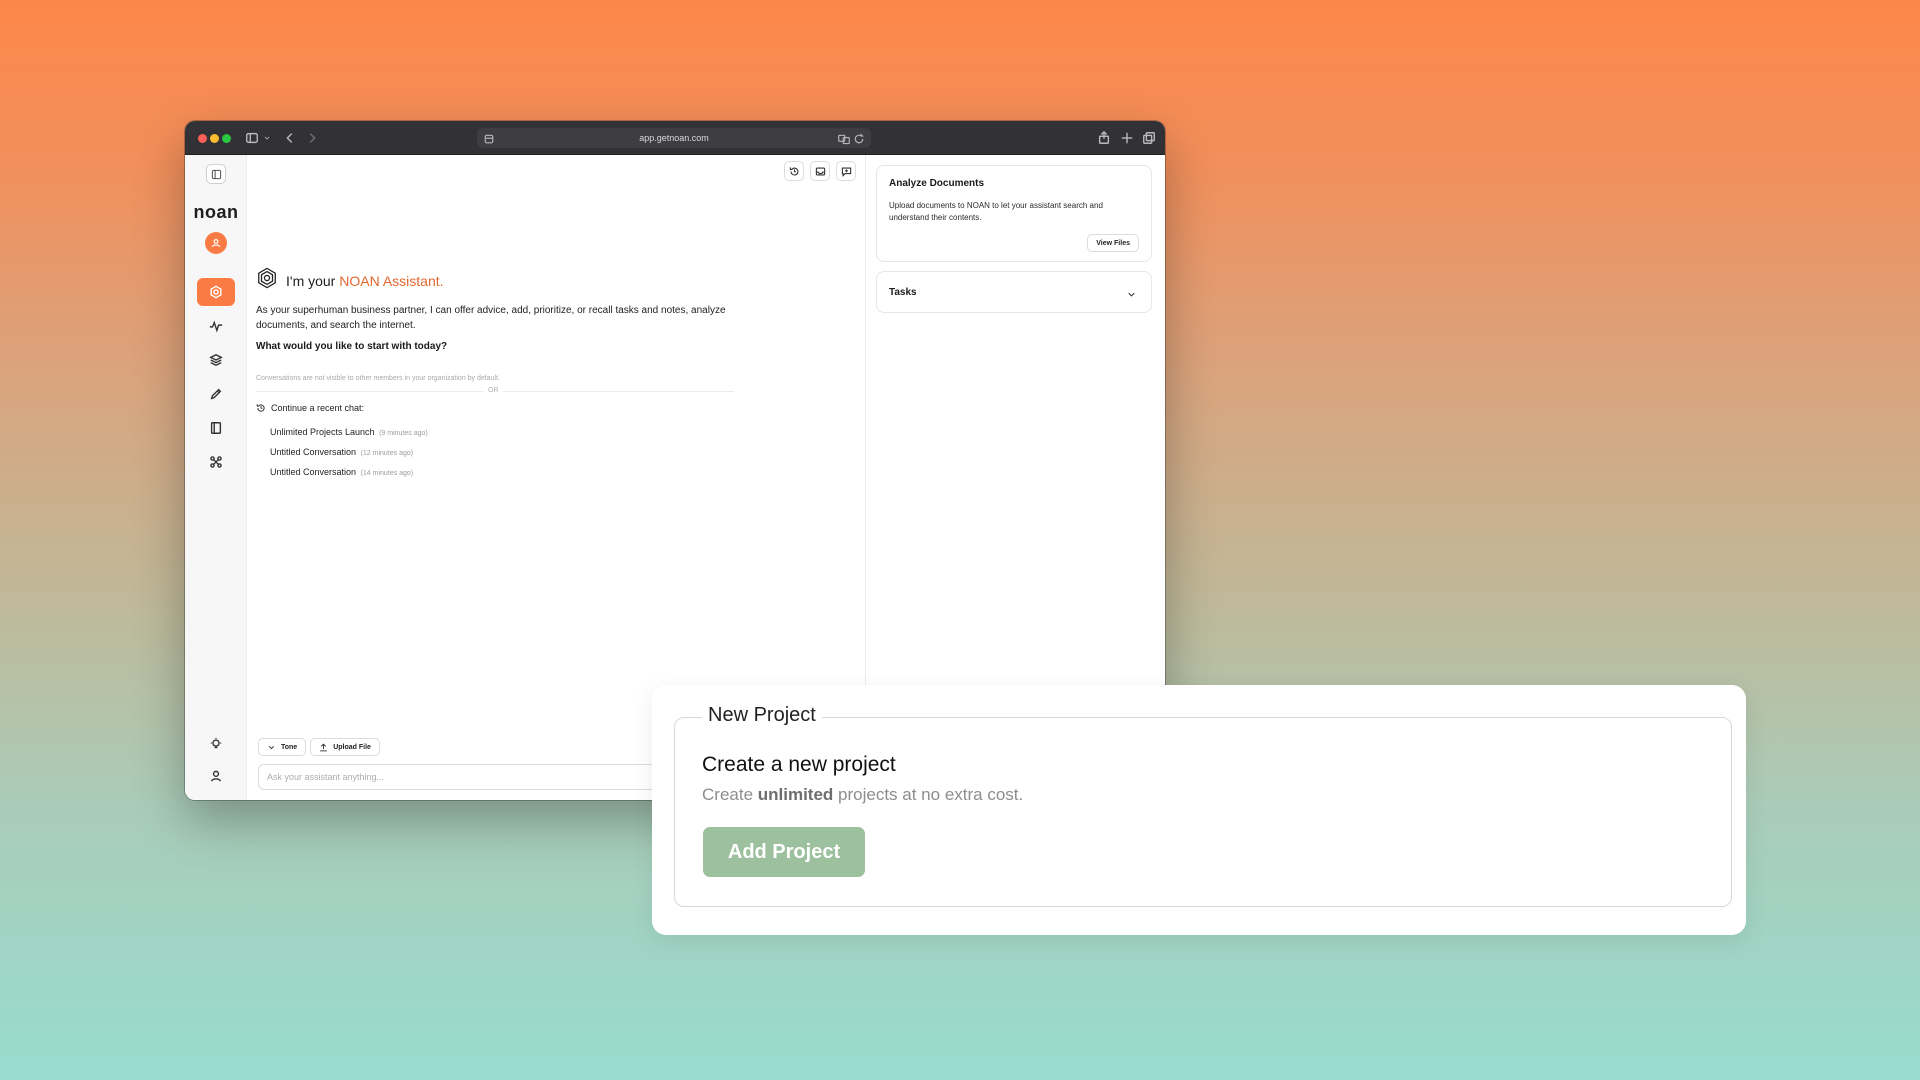  I want to click on recent-chat-time: (12 minutes ago), so click(387, 453).